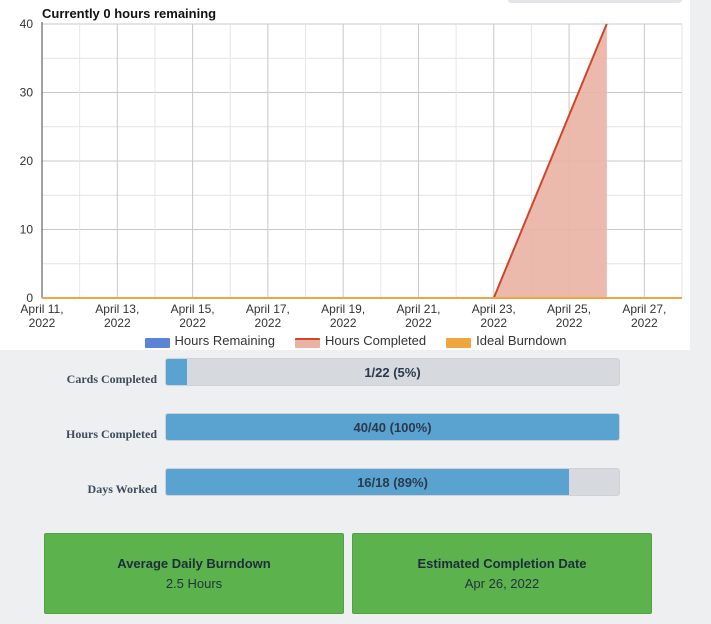  What do you see at coordinates (122, 489) in the screenshot?
I see `stat-label: Days Worked` at bounding box center [122, 489].